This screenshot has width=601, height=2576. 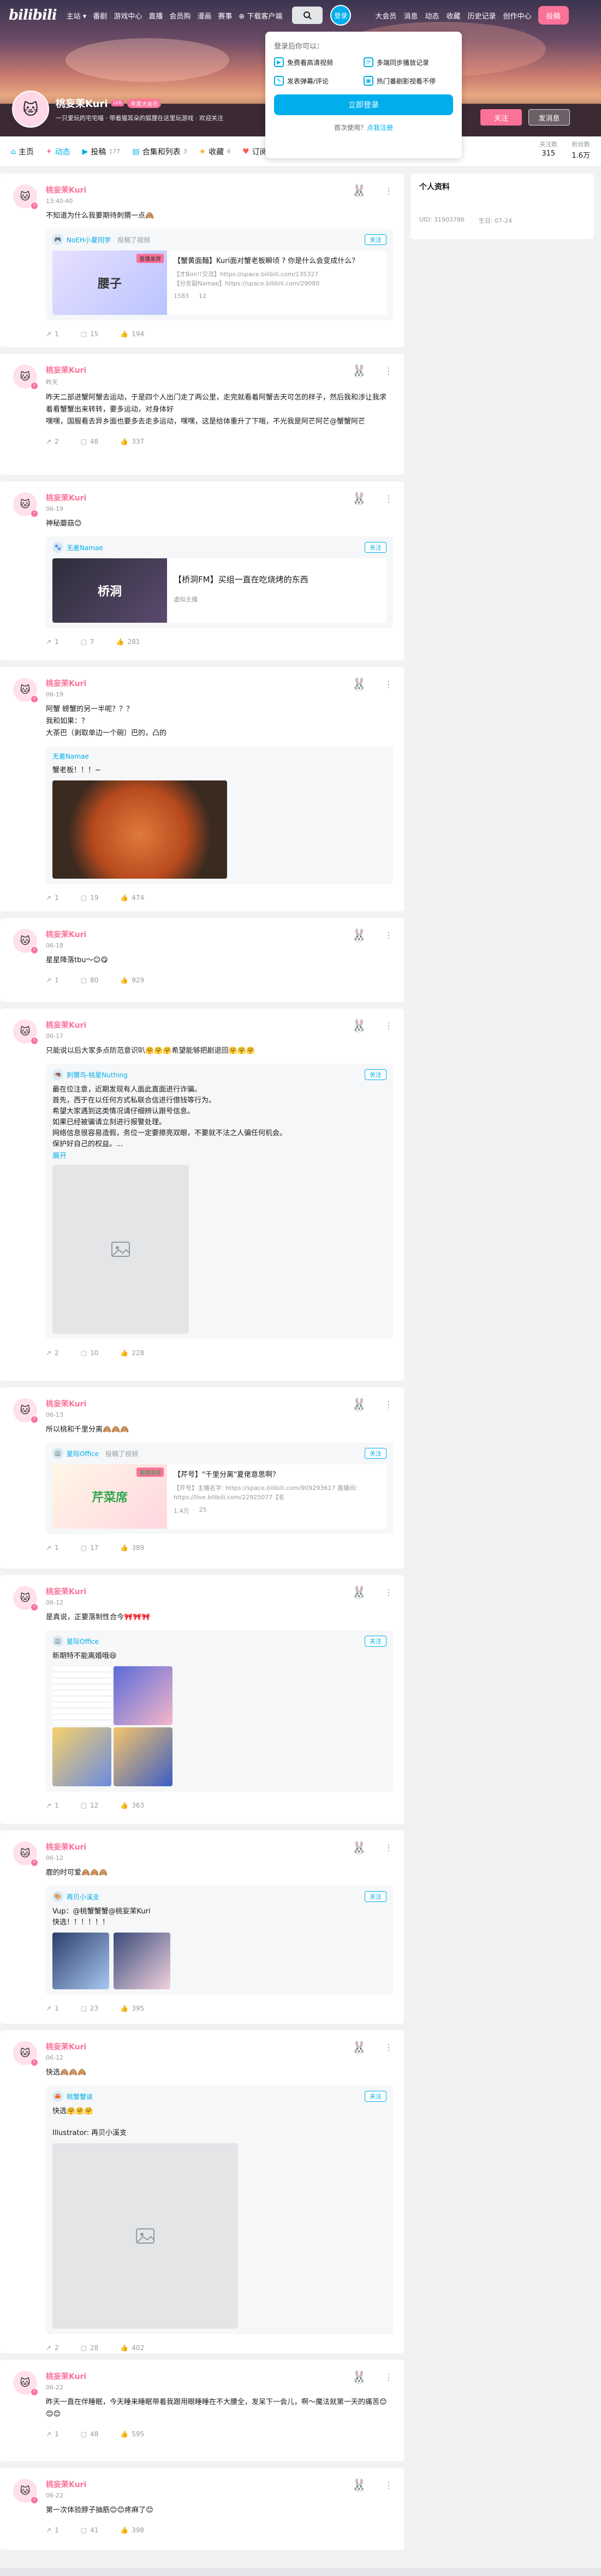 What do you see at coordinates (57, 1641) in the screenshot?
I see `avatar: 🏢` at bounding box center [57, 1641].